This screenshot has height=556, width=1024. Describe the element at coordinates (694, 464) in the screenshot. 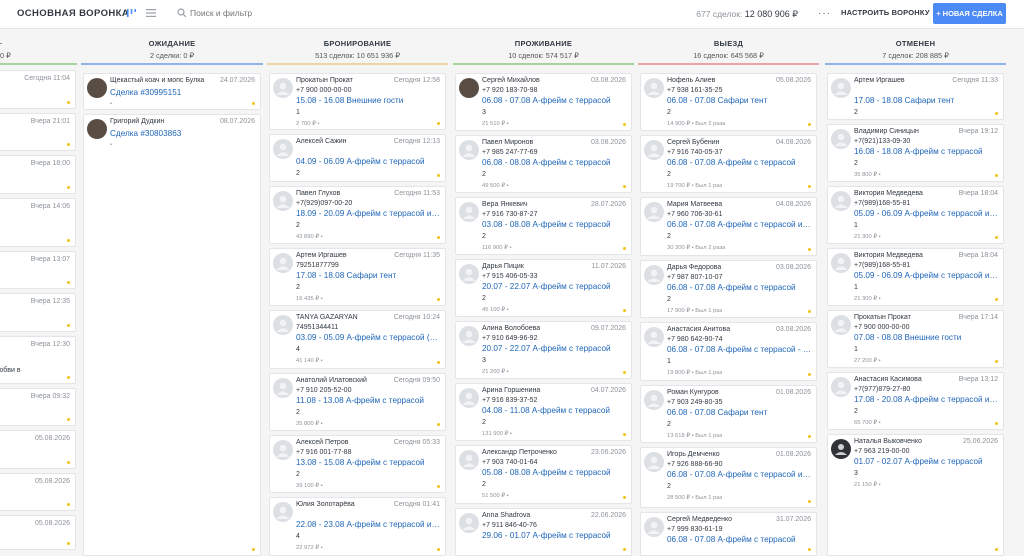

I see `contact-phone: +7 926 888-66-90` at that location.